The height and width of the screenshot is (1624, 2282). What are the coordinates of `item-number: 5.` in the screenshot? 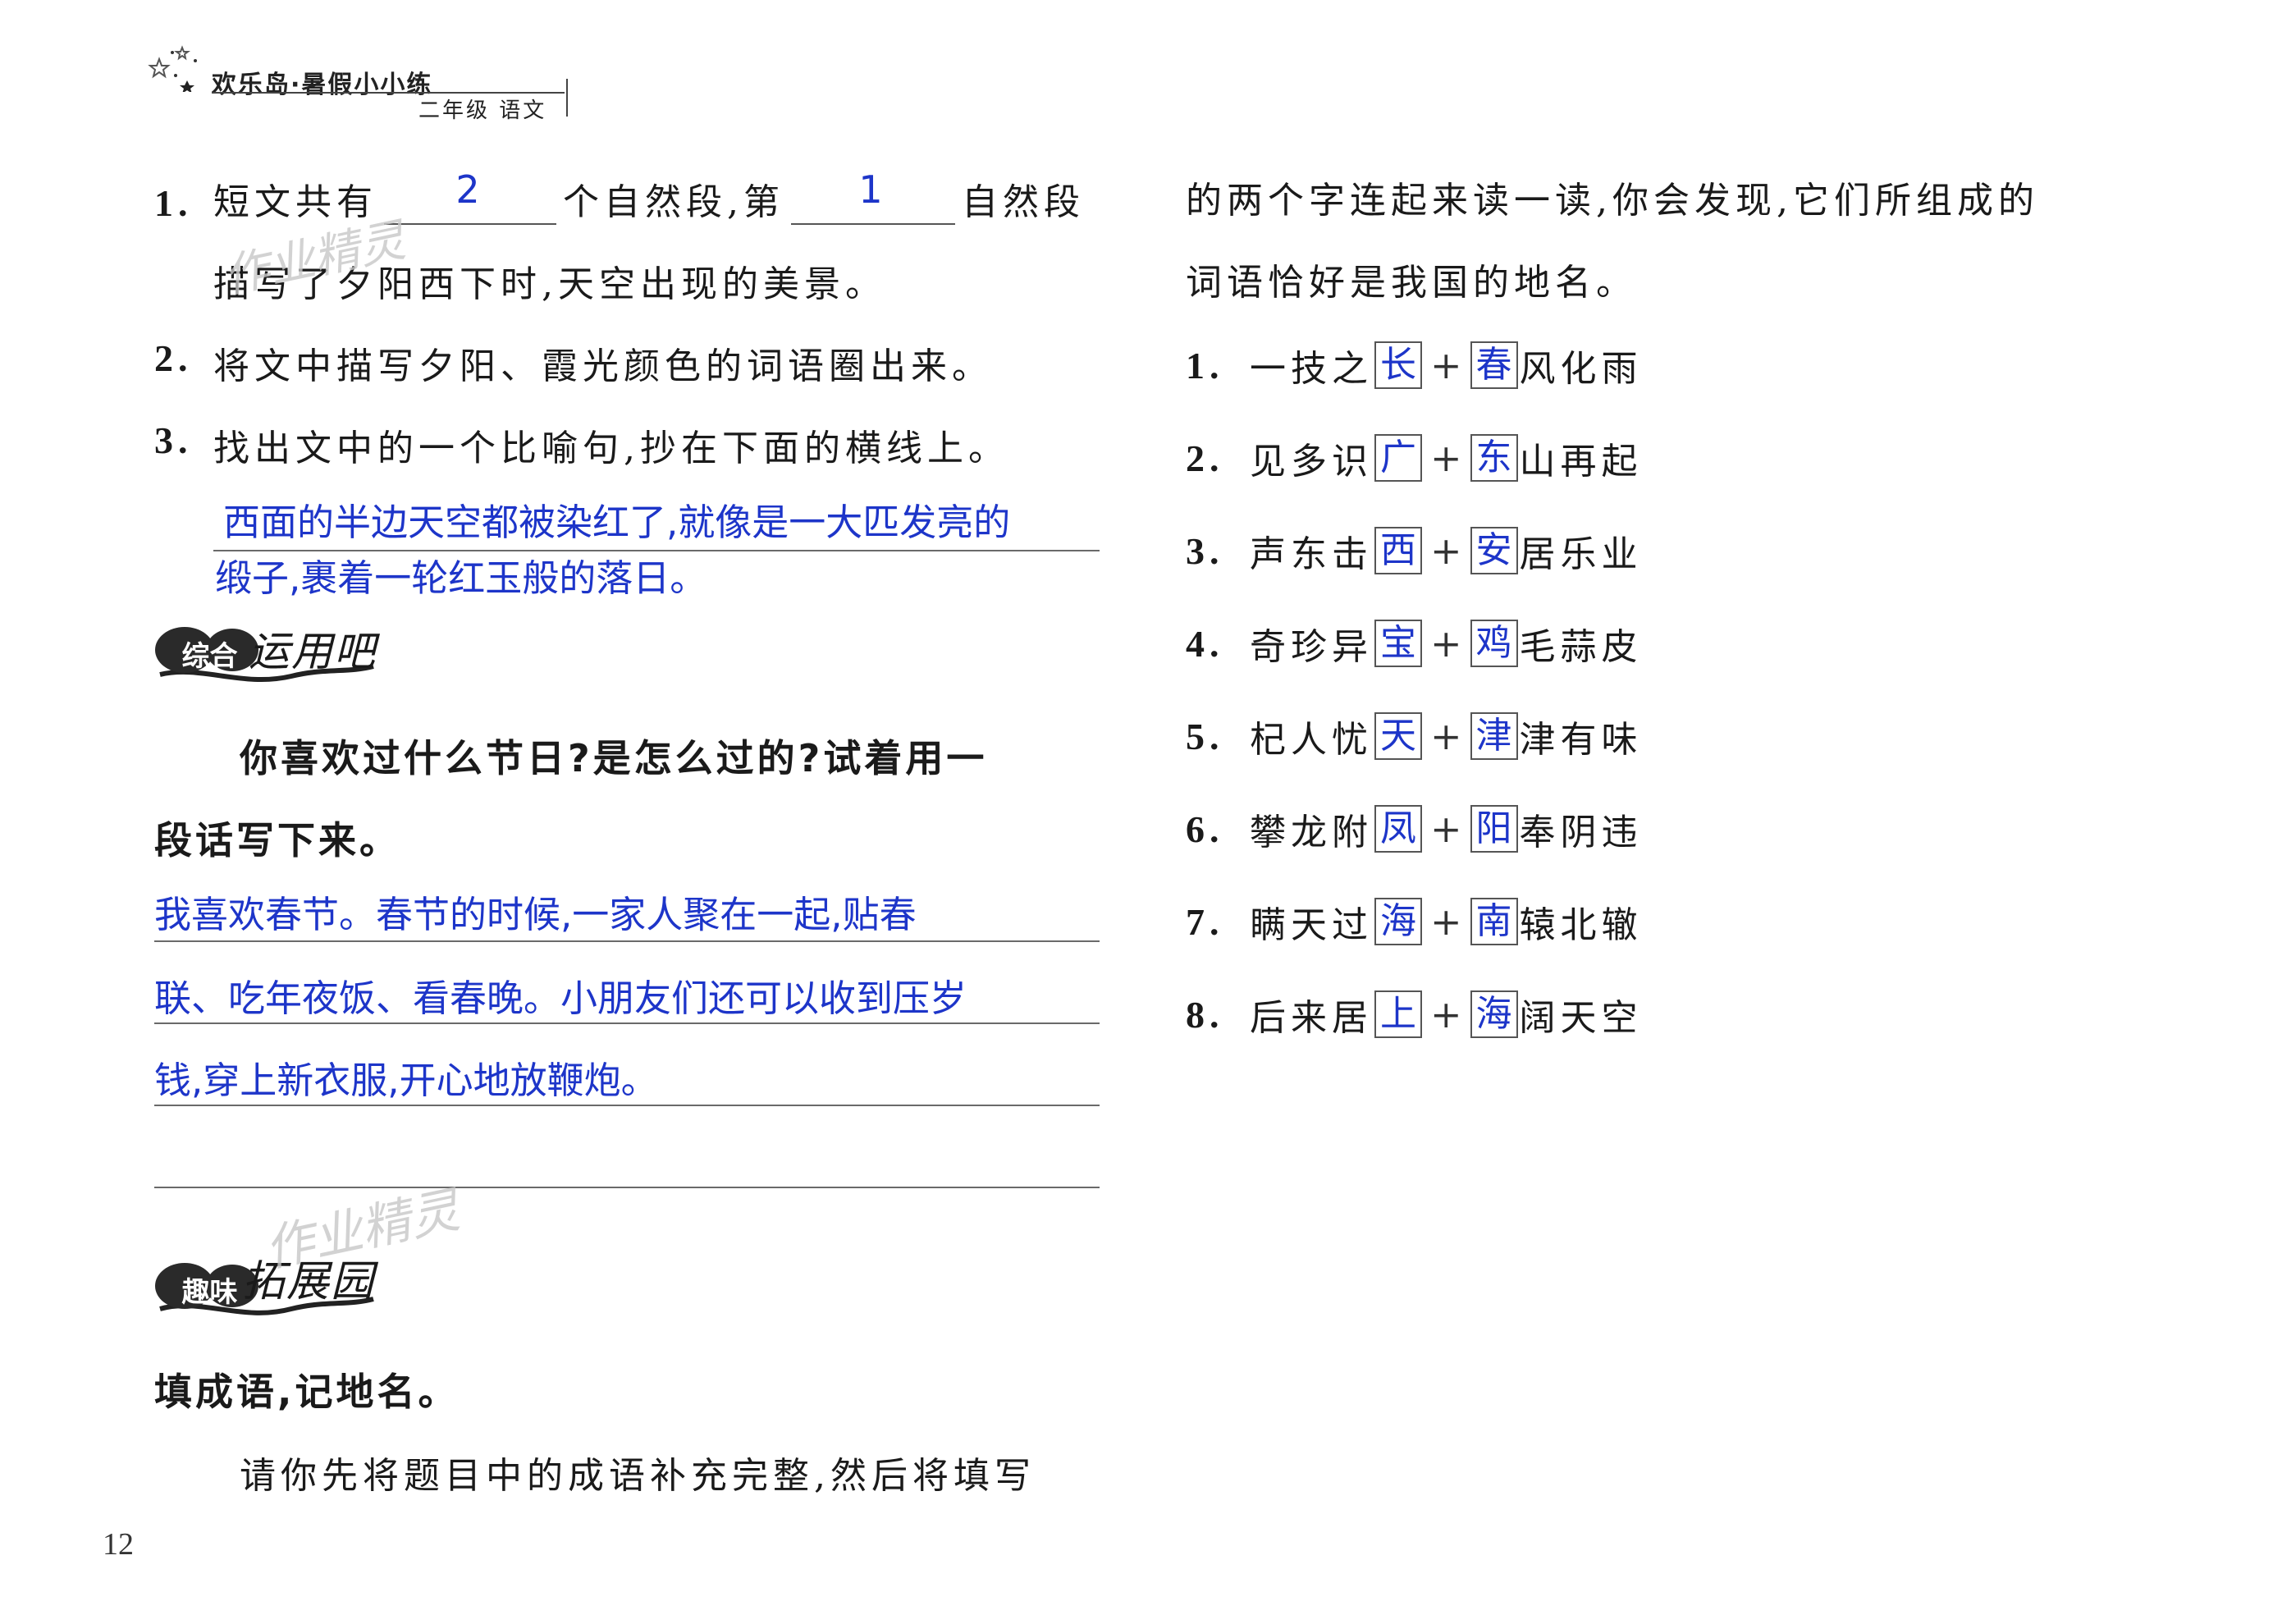 It's located at (1205, 736).